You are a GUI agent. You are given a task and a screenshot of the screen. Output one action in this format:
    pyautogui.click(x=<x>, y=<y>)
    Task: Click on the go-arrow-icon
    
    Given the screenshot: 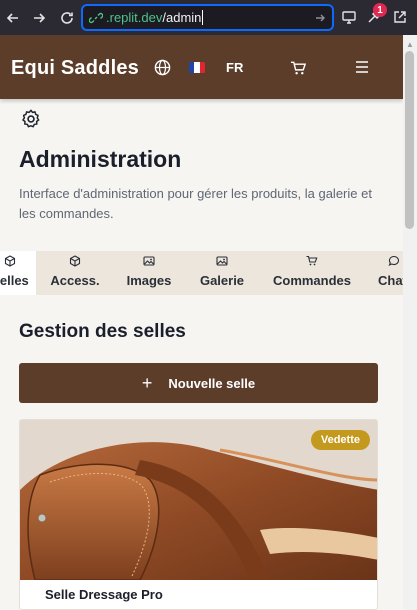 What is the action you would take?
    pyautogui.click(x=320, y=20)
    